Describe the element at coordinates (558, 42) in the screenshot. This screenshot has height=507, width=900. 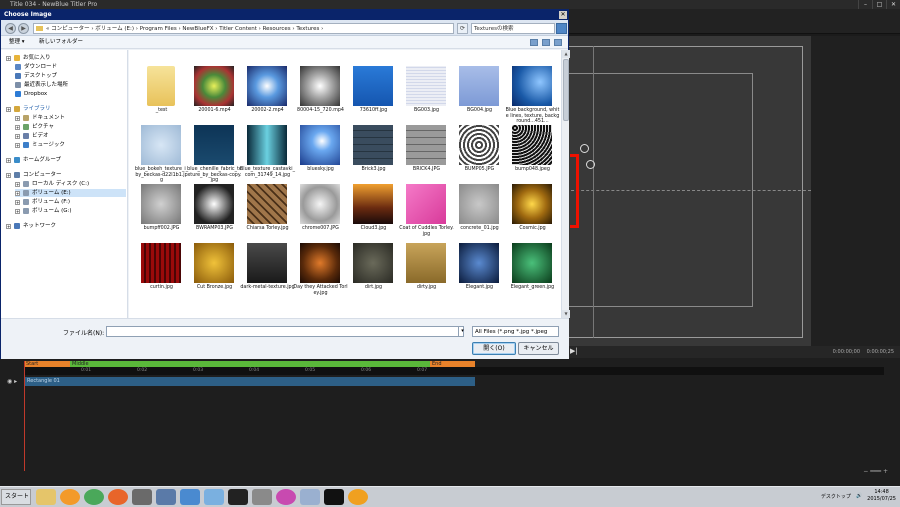
I see `help-icon` at that location.